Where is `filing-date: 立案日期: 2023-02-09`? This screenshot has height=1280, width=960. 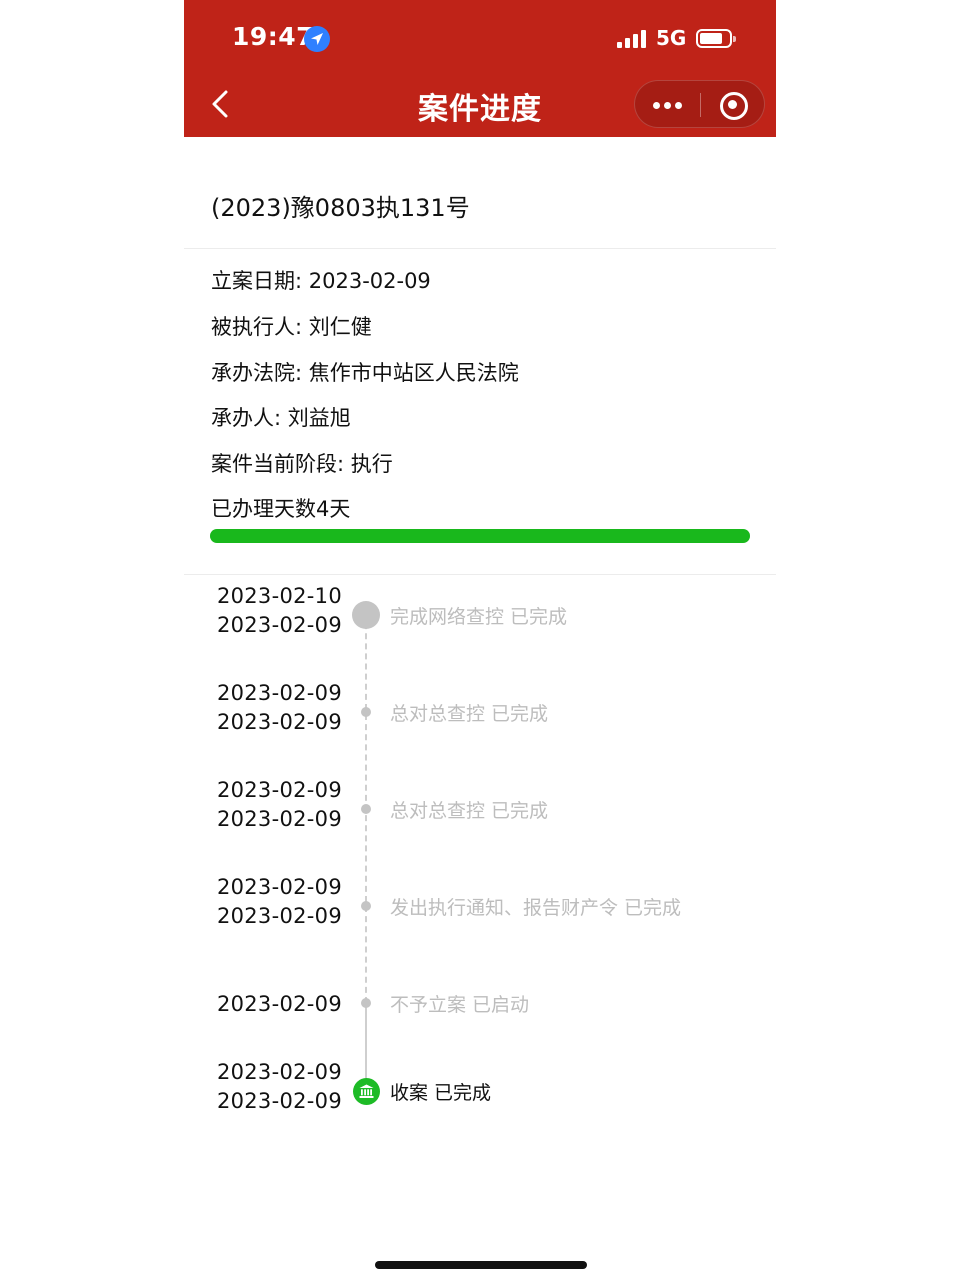 filing-date: 立案日期: 2023-02-09 is located at coordinates (321, 281).